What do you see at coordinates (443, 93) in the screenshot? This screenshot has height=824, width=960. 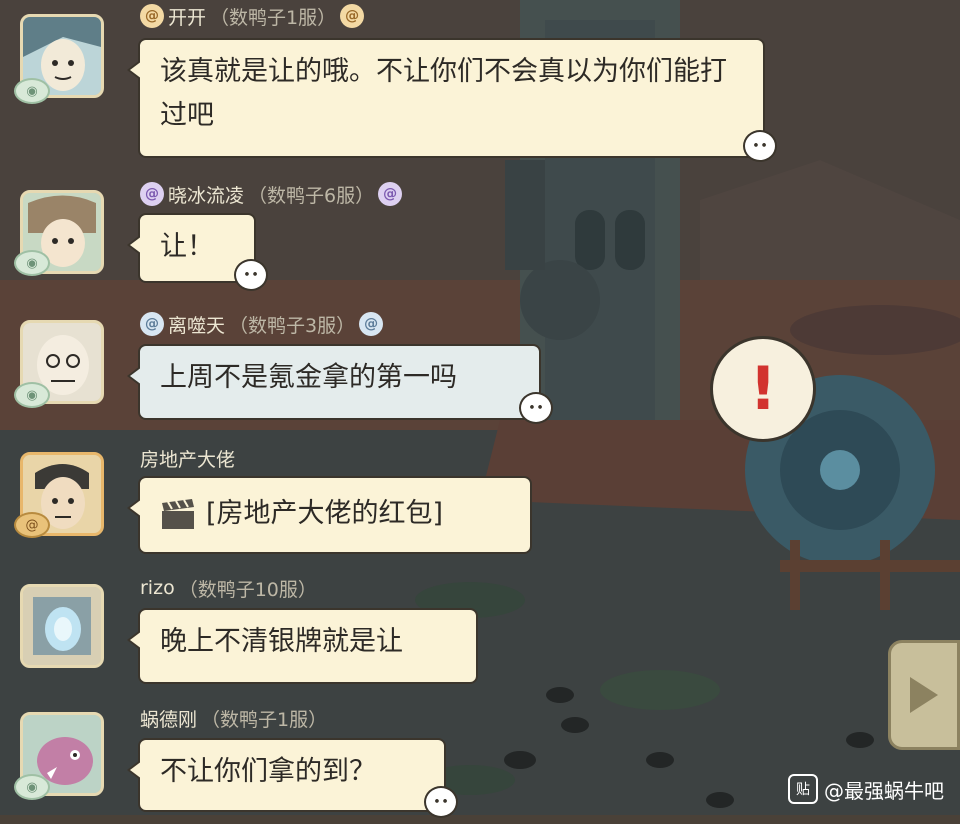 I see `message-text: 该真就是让的哦。不让你们不会真以为你们能打过吧` at bounding box center [443, 93].